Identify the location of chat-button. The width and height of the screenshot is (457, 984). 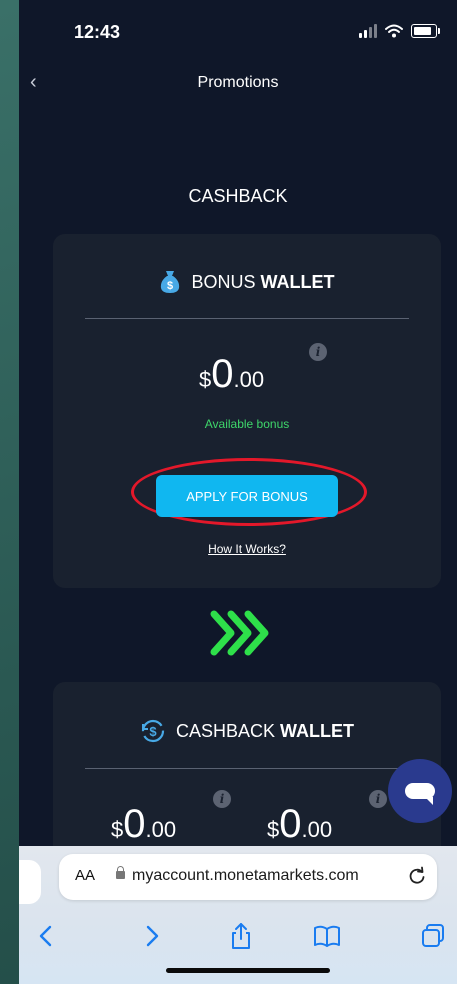
(420, 791).